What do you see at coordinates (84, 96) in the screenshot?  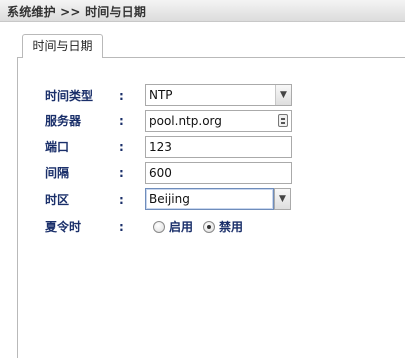 I see `time-type-label: 时间类型 :` at bounding box center [84, 96].